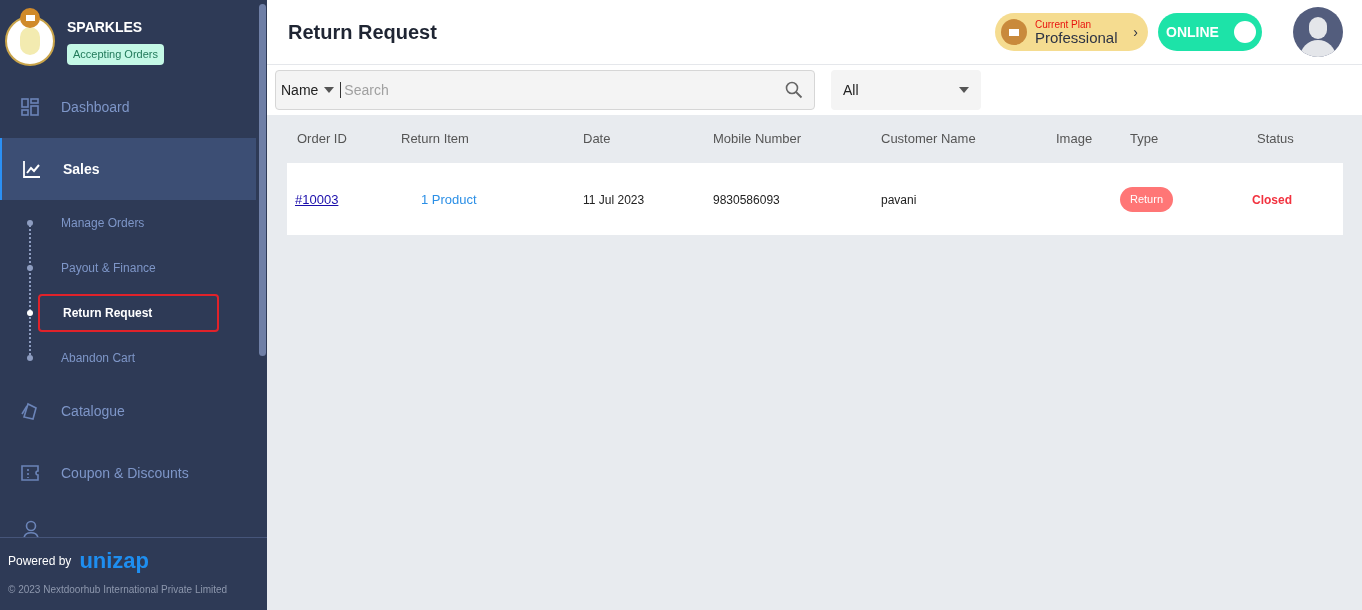 This screenshot has height=610, width=1362. What do you see at coordinates (128, 473) in the screenshot?
I see `nav-item: Coupon & Discounts` at bounding box center [128, 473].